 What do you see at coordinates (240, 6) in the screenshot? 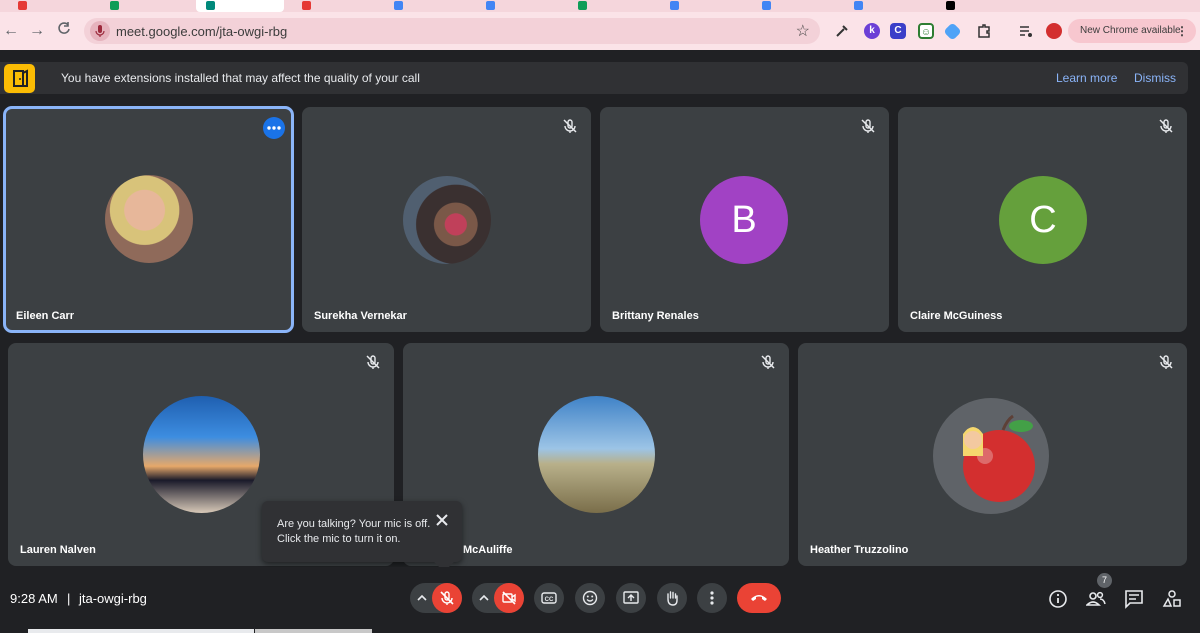
I see `browser-tab-active` at bounding box center [240, 6].